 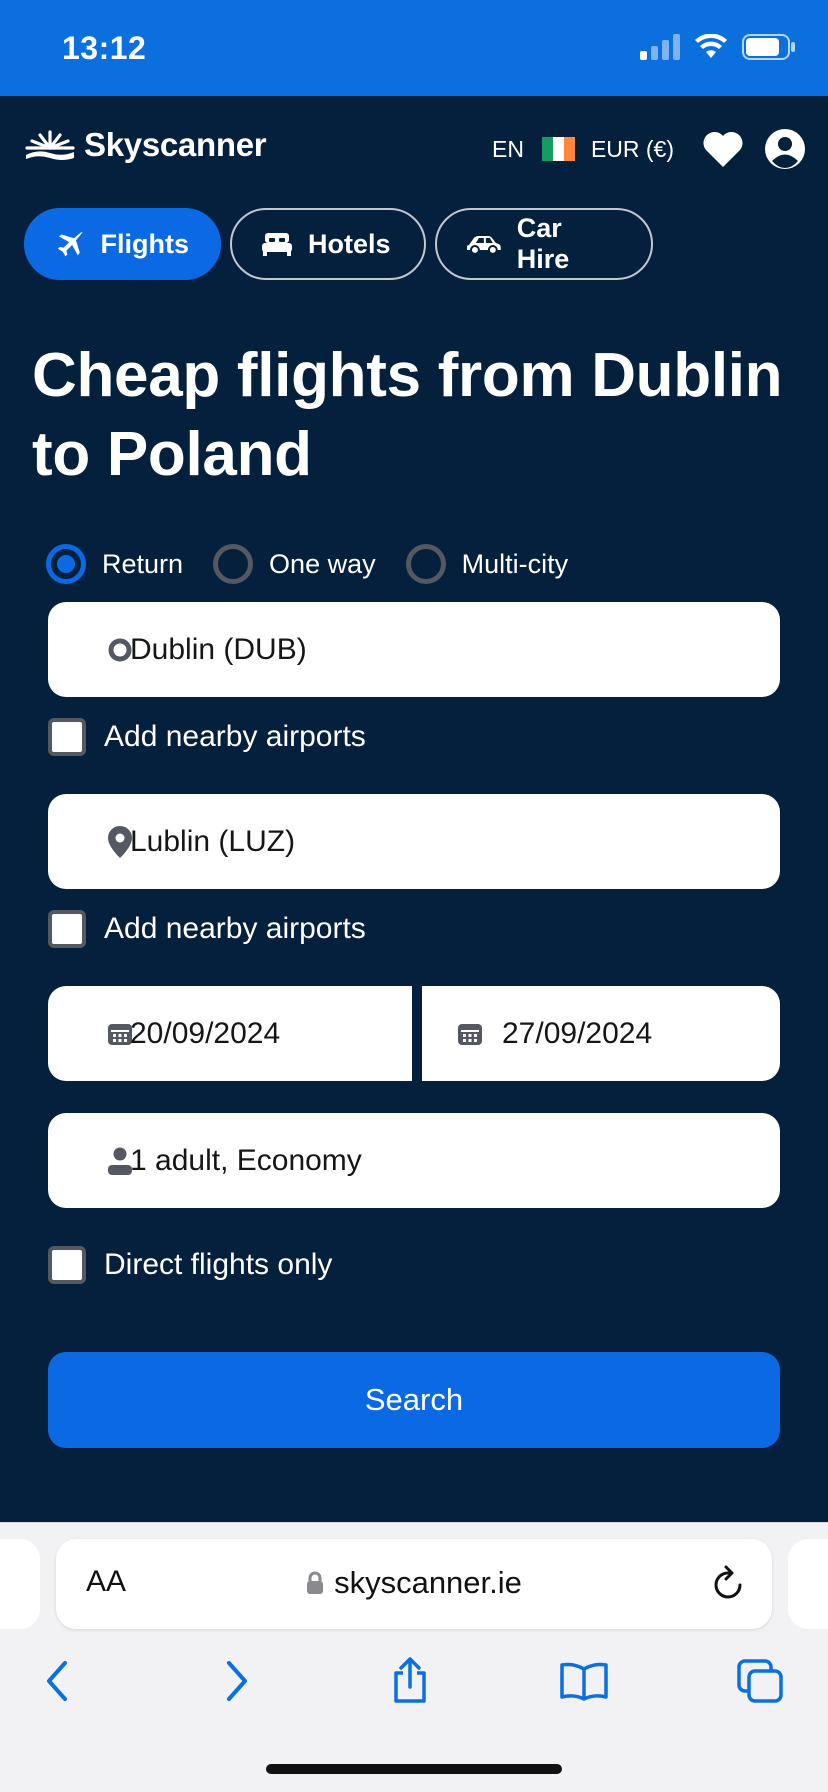 What do you see at coordinates (414, 1160) in the screenshot?
I see `travellers-field: 1 adult, Economy` at bounding box center [414, 1160].